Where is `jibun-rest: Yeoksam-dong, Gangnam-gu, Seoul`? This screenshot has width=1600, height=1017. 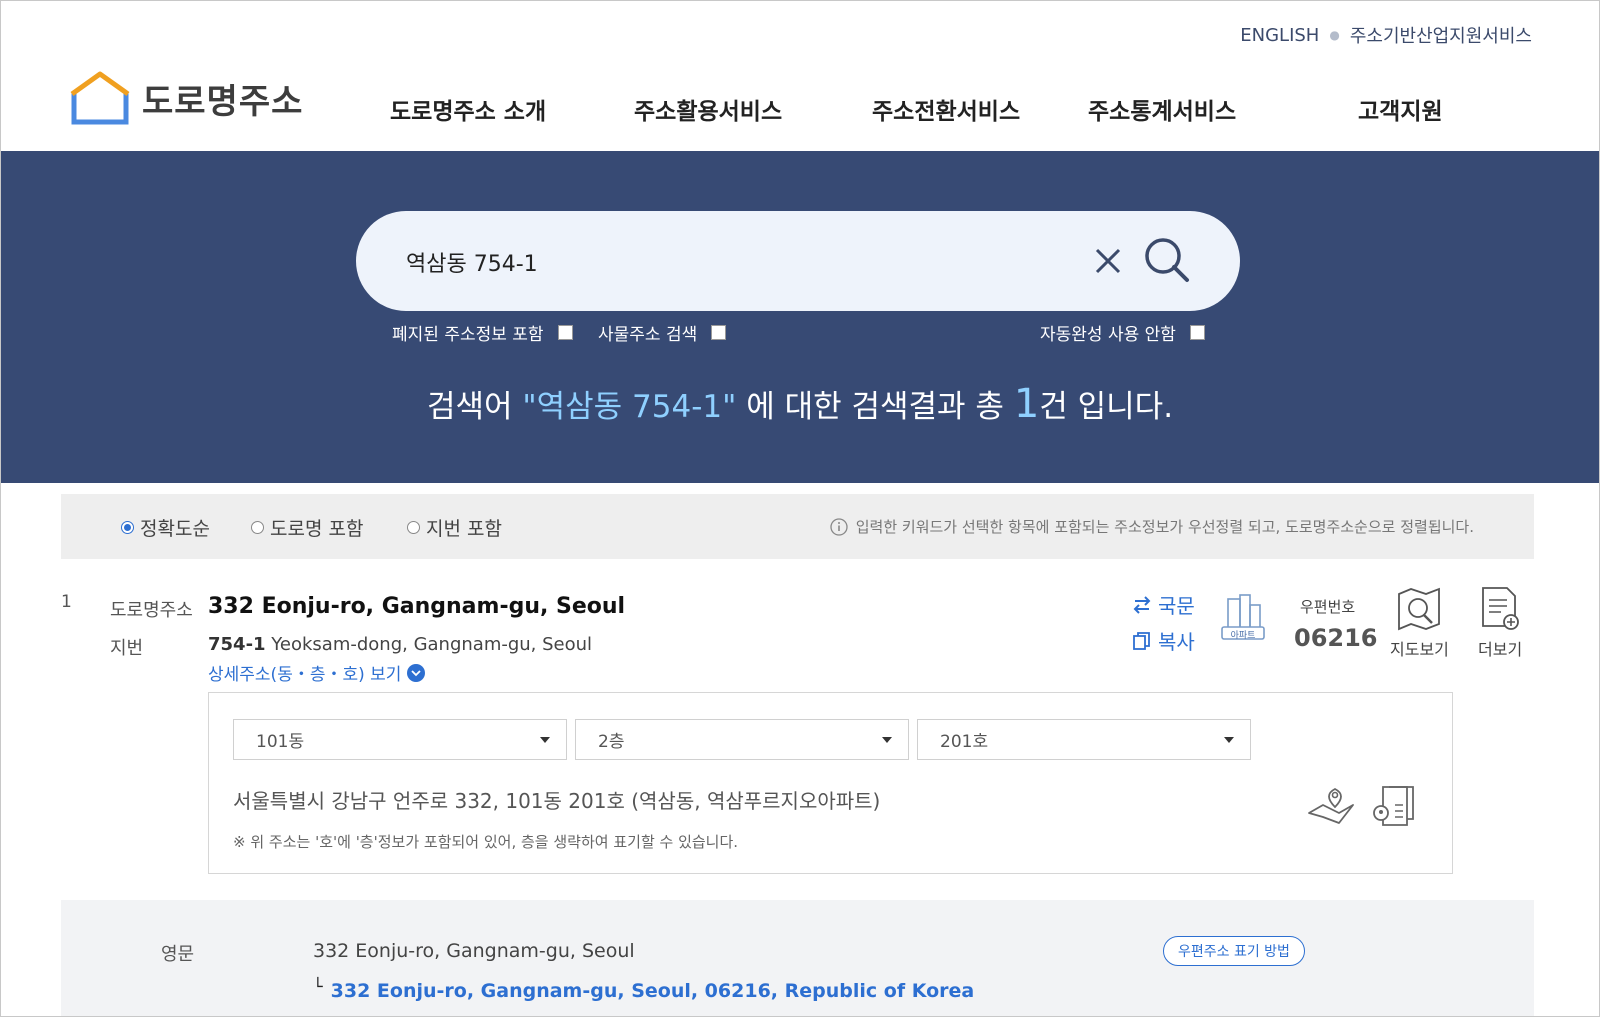 jibun-rest: Yeoksam-dong, Gangnam-gu, Seoul is located at coordinates (429, 644).